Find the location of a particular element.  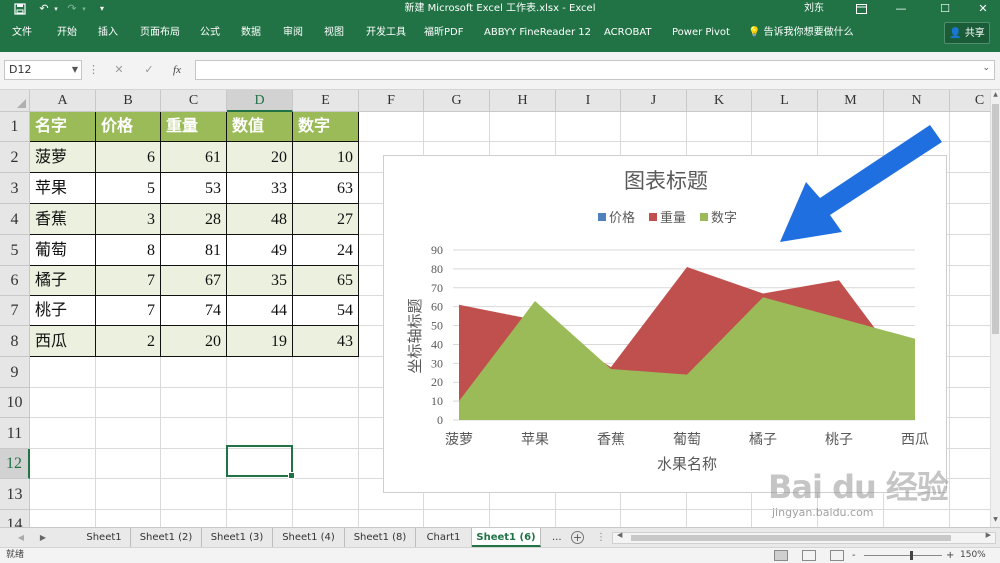

tab-formulas: 公式 is located at coordinates (210, 33).